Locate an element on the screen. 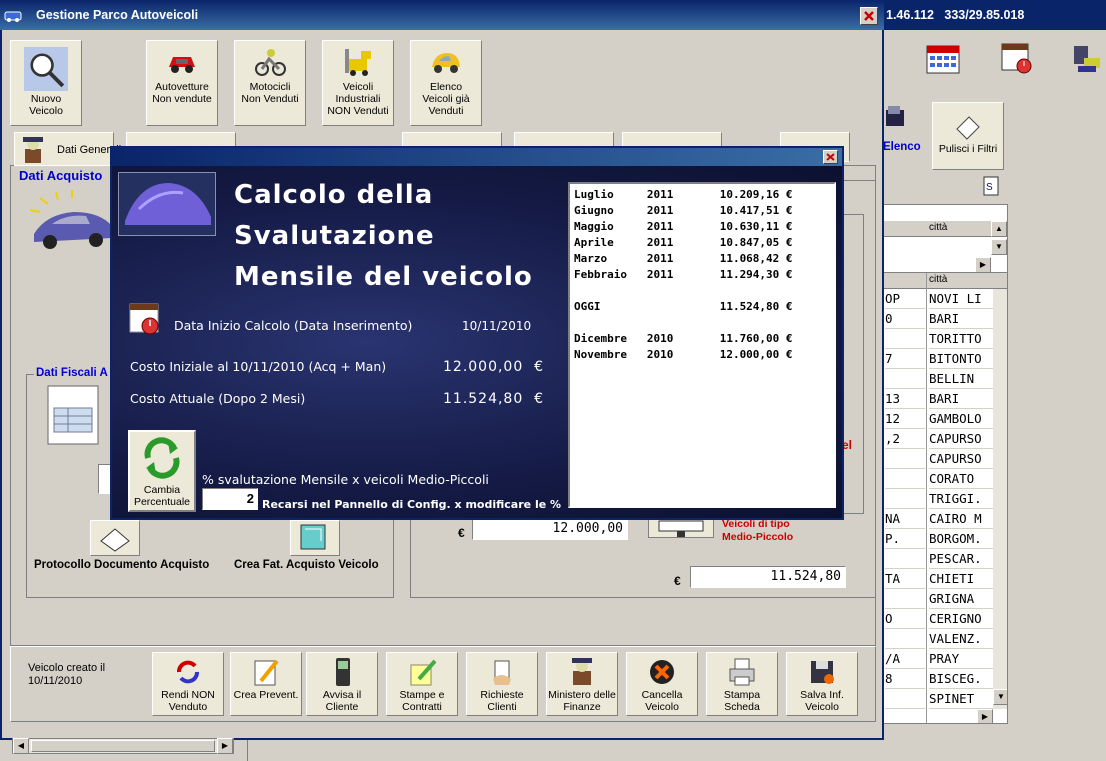 The height and width of the screenshot is (761, 1106). scroll-down-button-main: ▼ is located at coordinates (1000, 697).